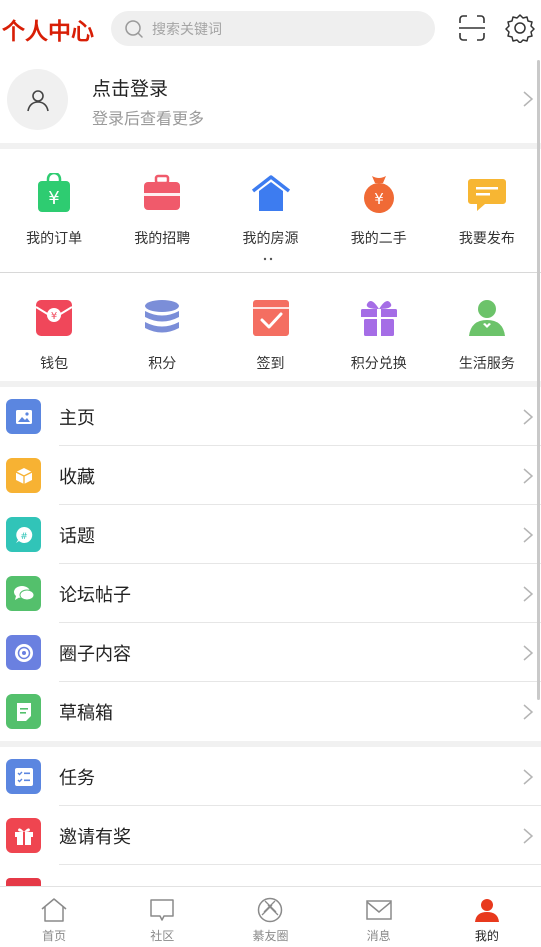 The height and width of the screenshot is (947, 541). I want to click on mail-icon, so click(378, 910).